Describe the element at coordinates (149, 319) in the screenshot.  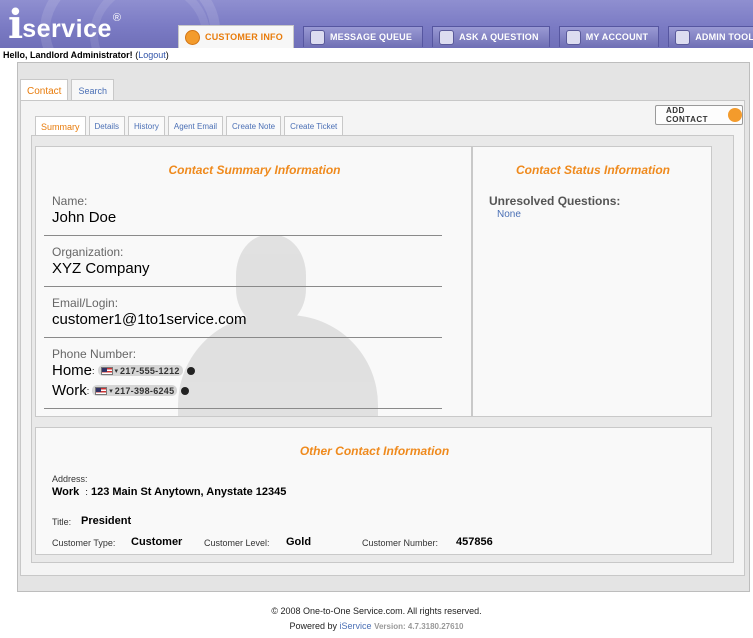
I see `email-value: customer1@1to1service.com` at that location.